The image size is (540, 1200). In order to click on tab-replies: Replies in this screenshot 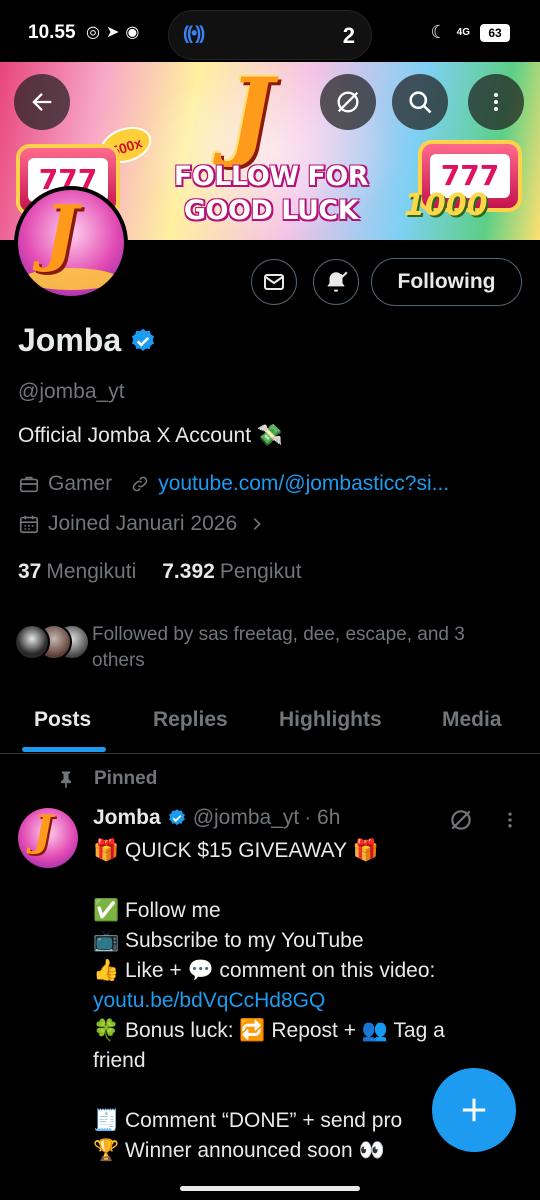, I will do `click(190, 720)`.